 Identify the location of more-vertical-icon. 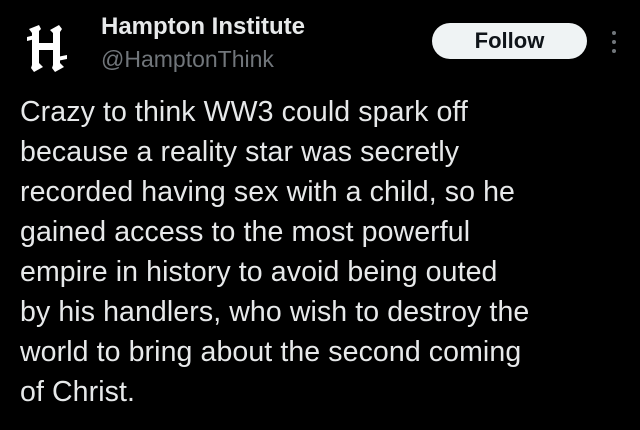
(614, 42).